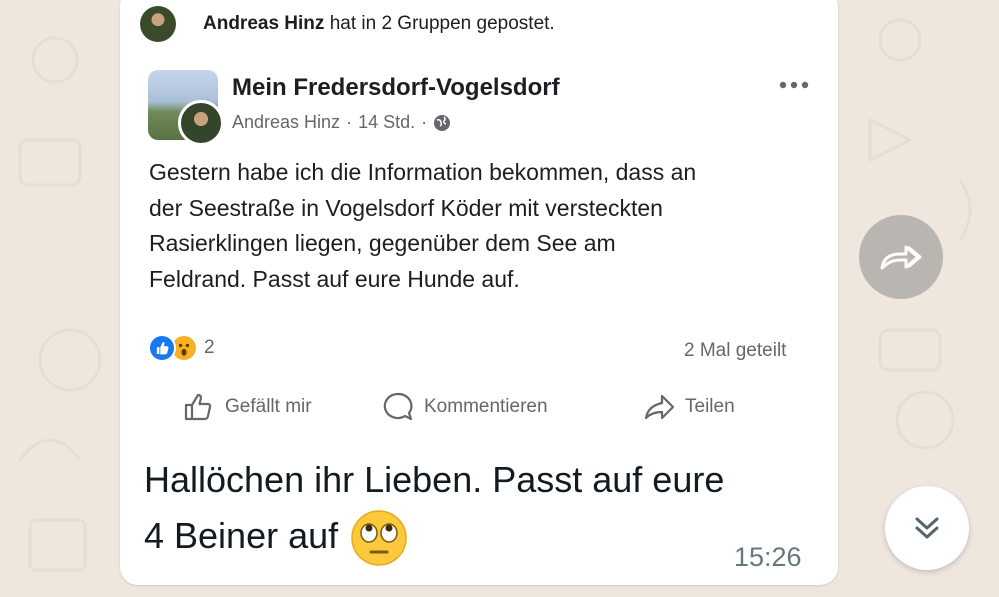 This screenshot has height=597, width=999. Describe the element at coordinates (286, 122) in the screenshot. I see `post-author-name: Andreas Hinz` at that location.